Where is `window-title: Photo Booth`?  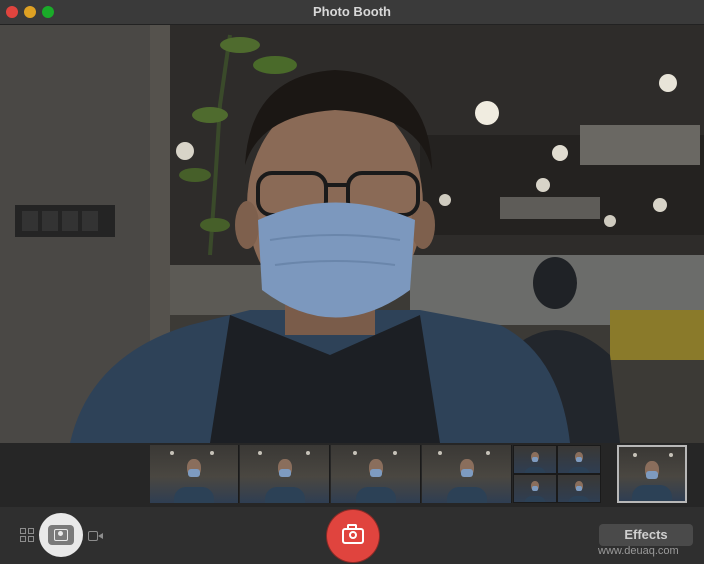
window-title: Photo Booth is located at coordinates (352, 11).